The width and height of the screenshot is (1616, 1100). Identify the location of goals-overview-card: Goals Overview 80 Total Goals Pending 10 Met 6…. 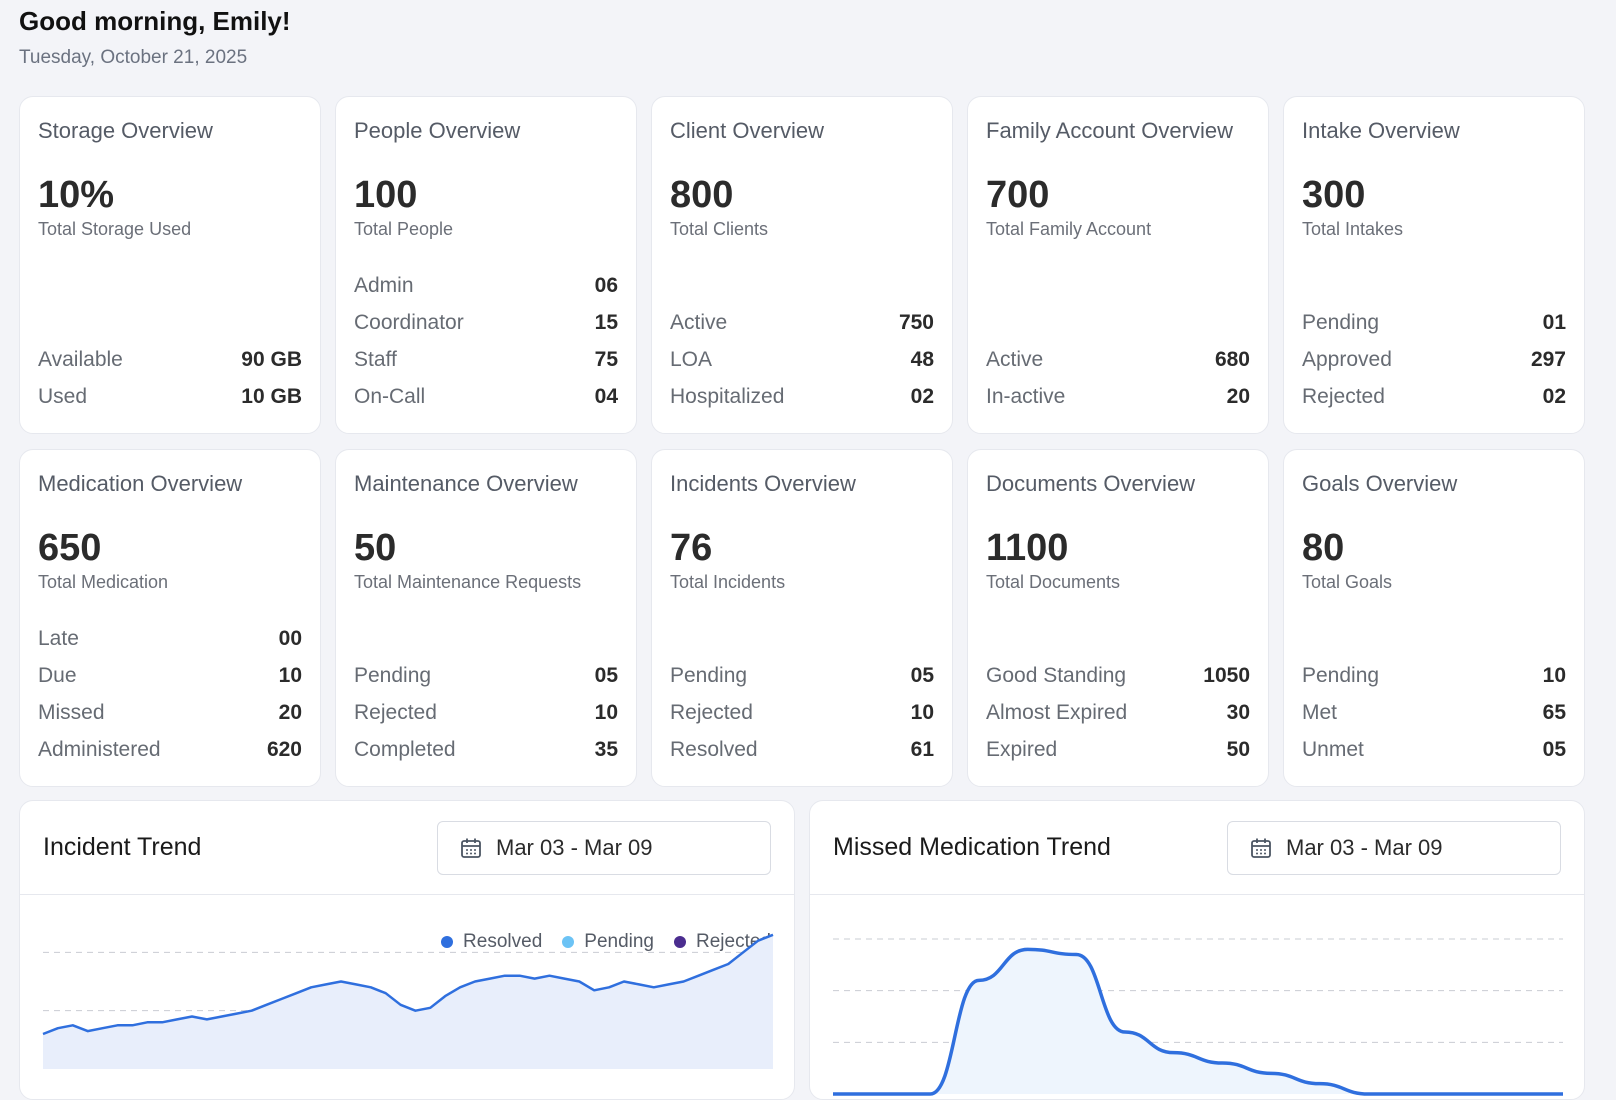
(1434, 618).